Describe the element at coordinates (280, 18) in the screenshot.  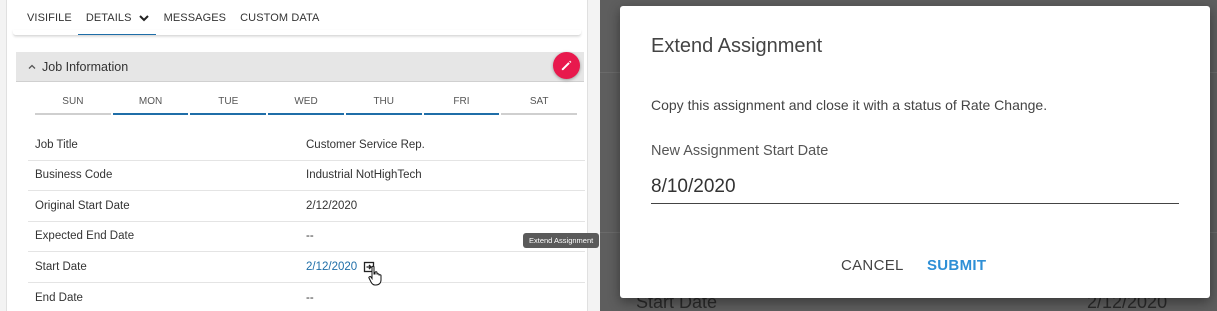
I see `tab-label: CUSTOM DATA` at that location.